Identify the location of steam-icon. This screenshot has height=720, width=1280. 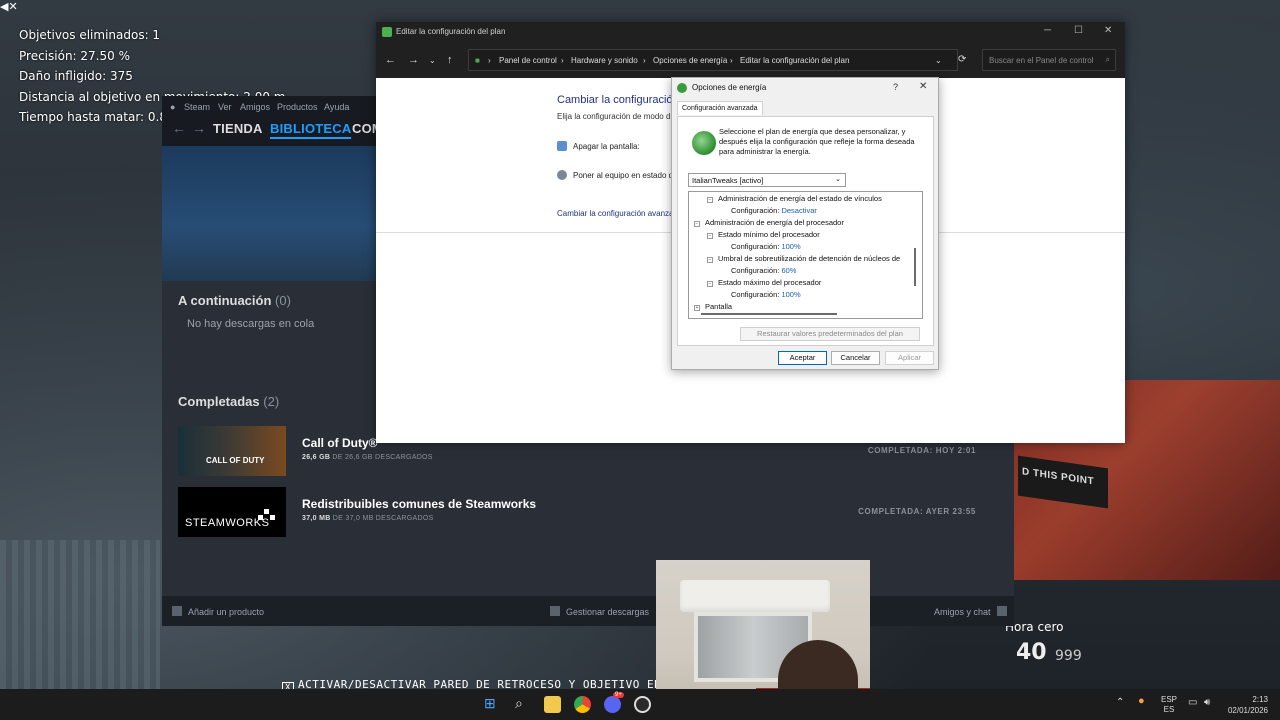
(642, 704).